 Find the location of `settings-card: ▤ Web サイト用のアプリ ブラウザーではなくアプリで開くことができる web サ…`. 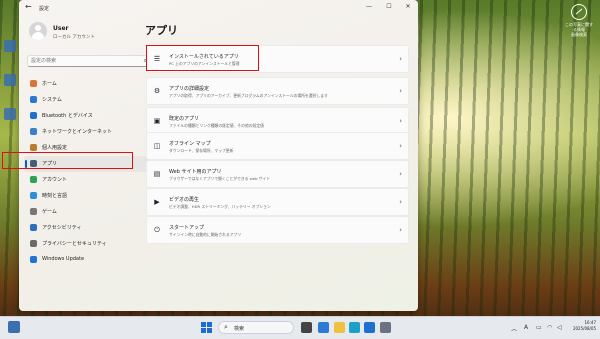

settings-card: ▤ Web サイト用のアプリ ブラウザーではなくアプリで開くことができる web サ… is located at coordinates (277, 174).